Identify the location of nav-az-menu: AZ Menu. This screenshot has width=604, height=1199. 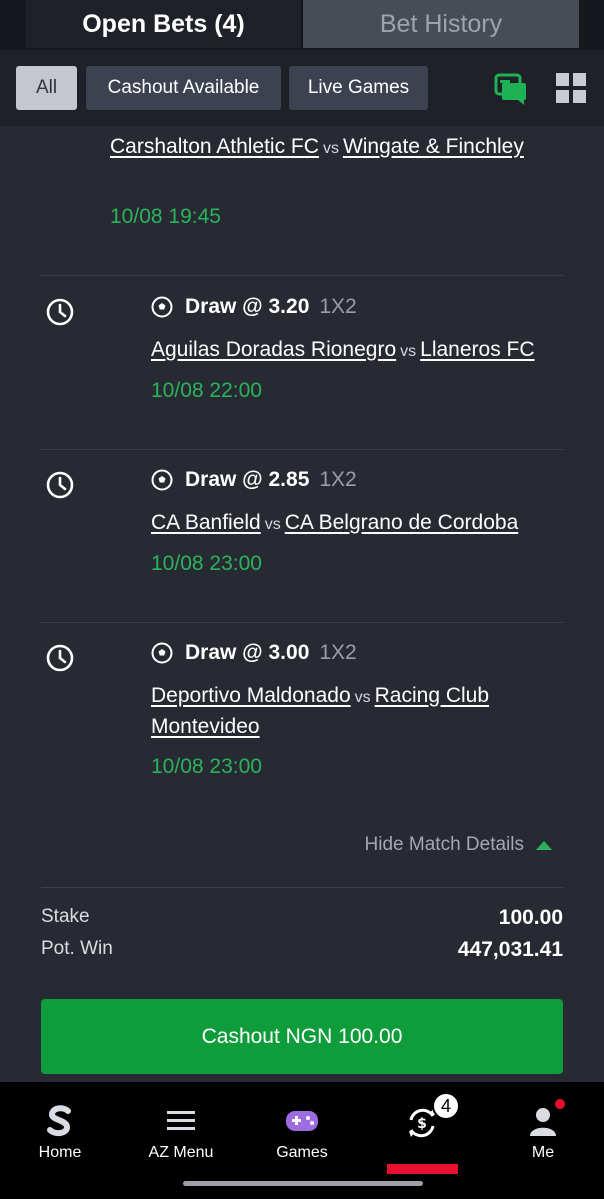
(181, 1132).